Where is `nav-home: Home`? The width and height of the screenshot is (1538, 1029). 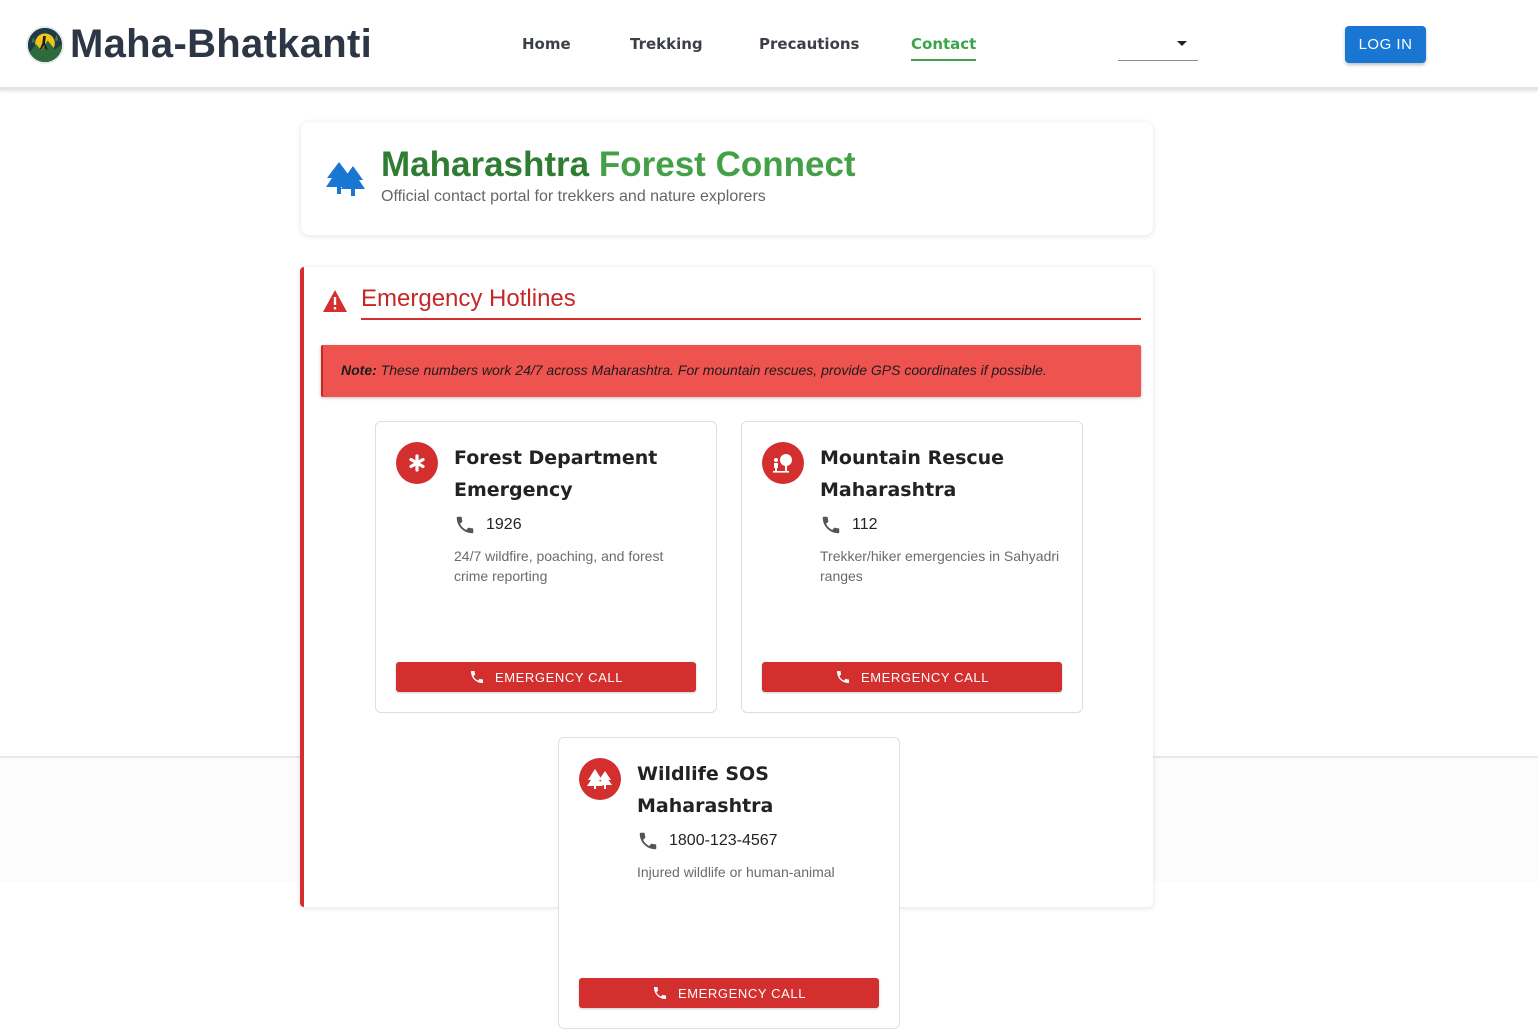
nav-home: Home is located at coordinates (546, 47).